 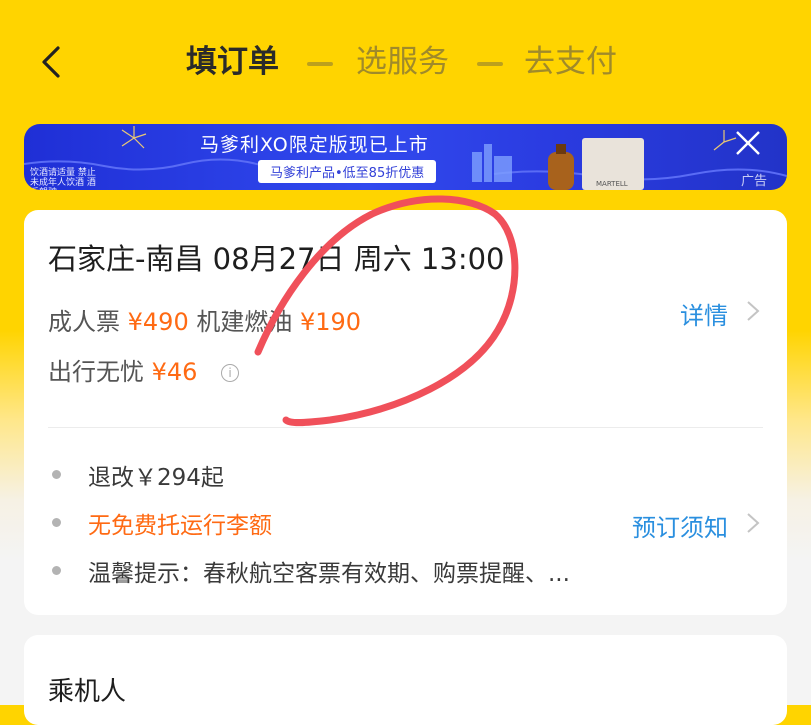 I want to click on insurance-label: 出行无忧, so click(x=96, y=372).